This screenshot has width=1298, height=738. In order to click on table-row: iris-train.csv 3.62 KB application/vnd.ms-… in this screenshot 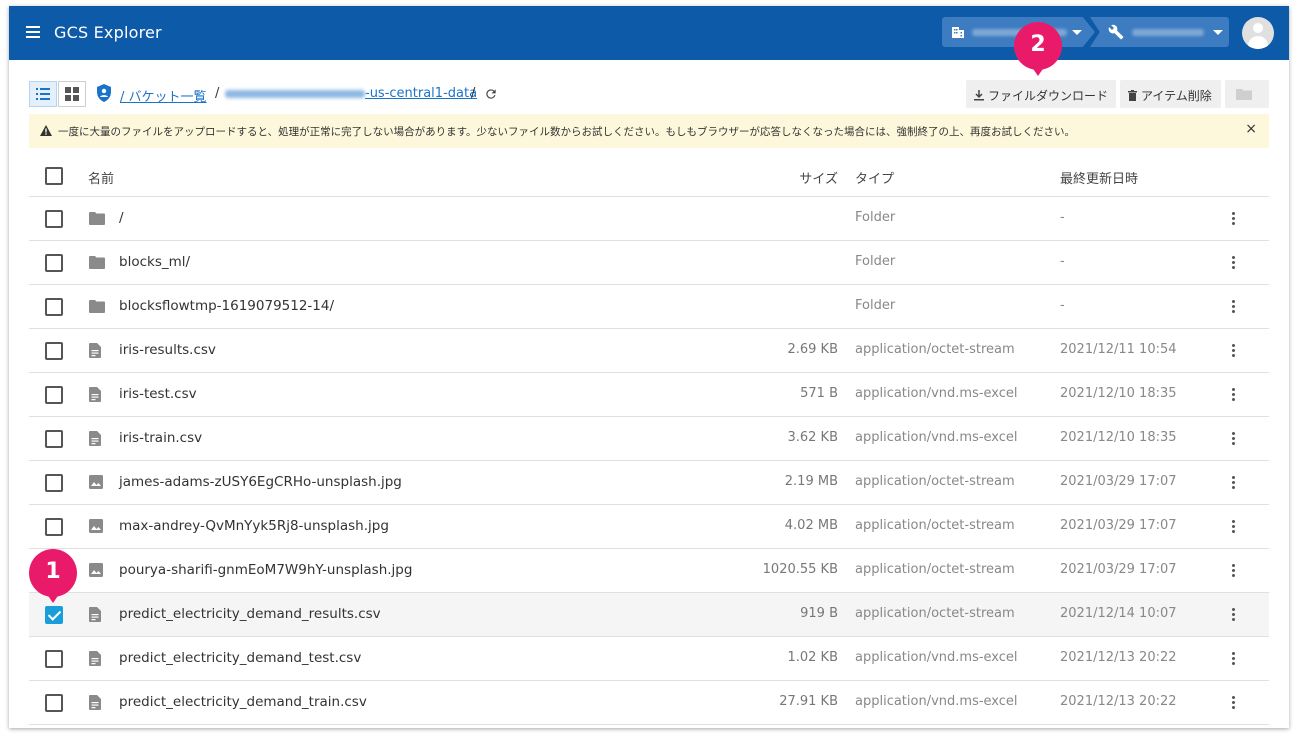, I will do `click(649, 439)`.